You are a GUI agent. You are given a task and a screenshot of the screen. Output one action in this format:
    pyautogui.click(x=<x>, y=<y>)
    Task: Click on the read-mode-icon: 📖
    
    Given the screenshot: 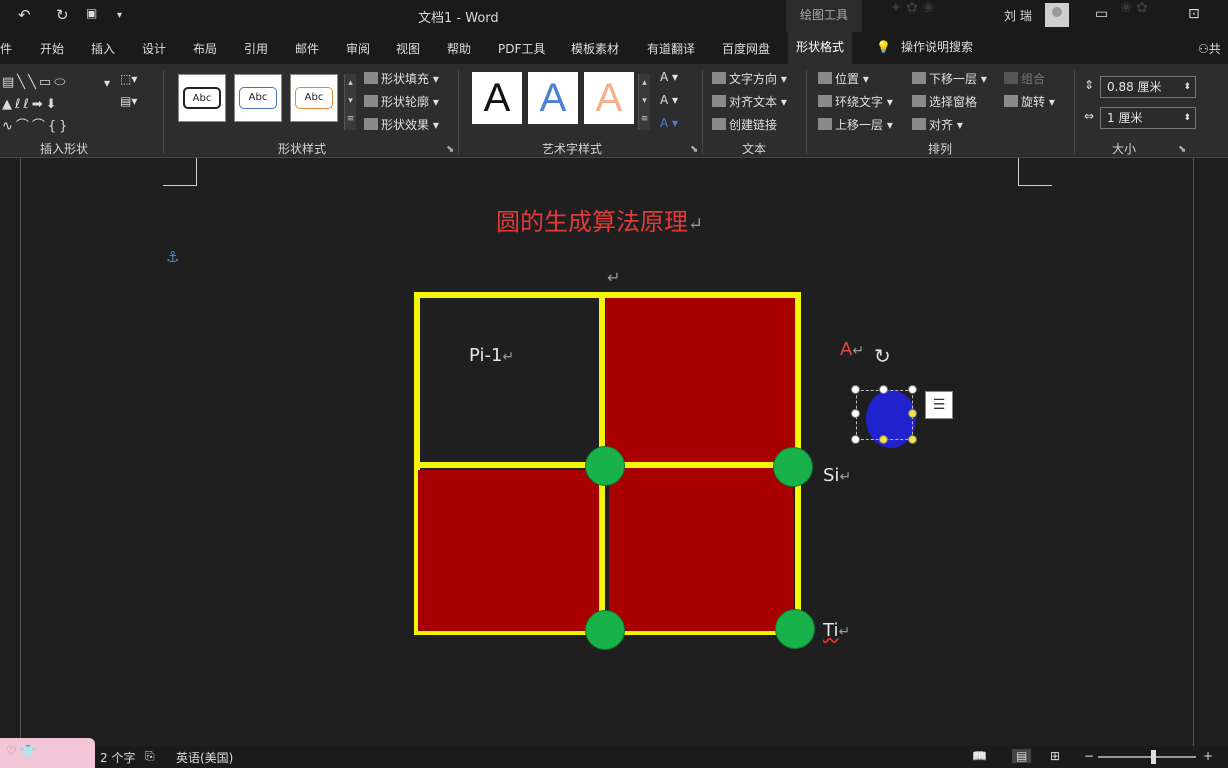 What is the action you would take?
    pyautogui.click(x=979, y=756)
    